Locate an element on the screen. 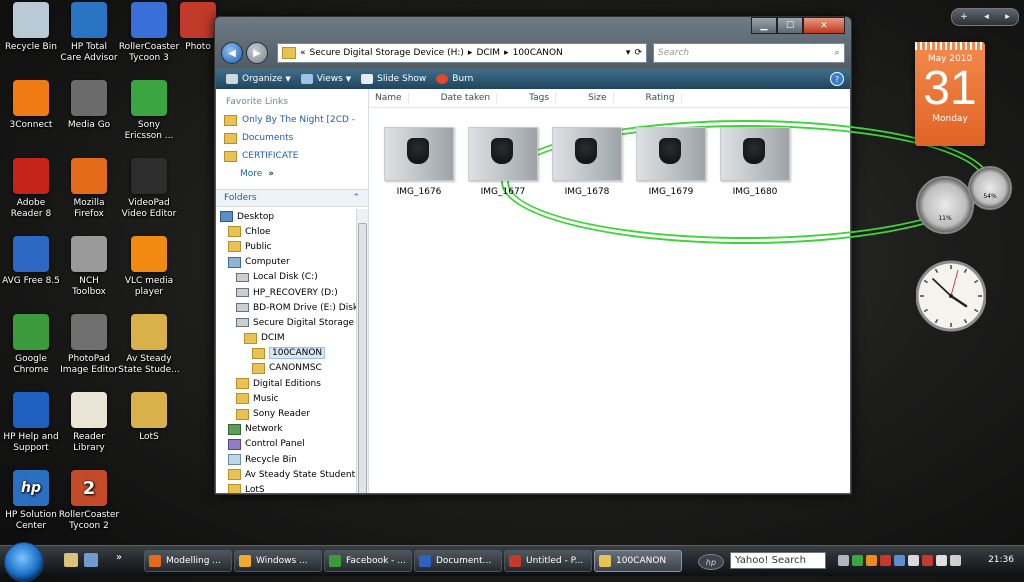 This screenshot has height=582, width=1024. favorite-link: Documents is located at coordinates (292, 138).